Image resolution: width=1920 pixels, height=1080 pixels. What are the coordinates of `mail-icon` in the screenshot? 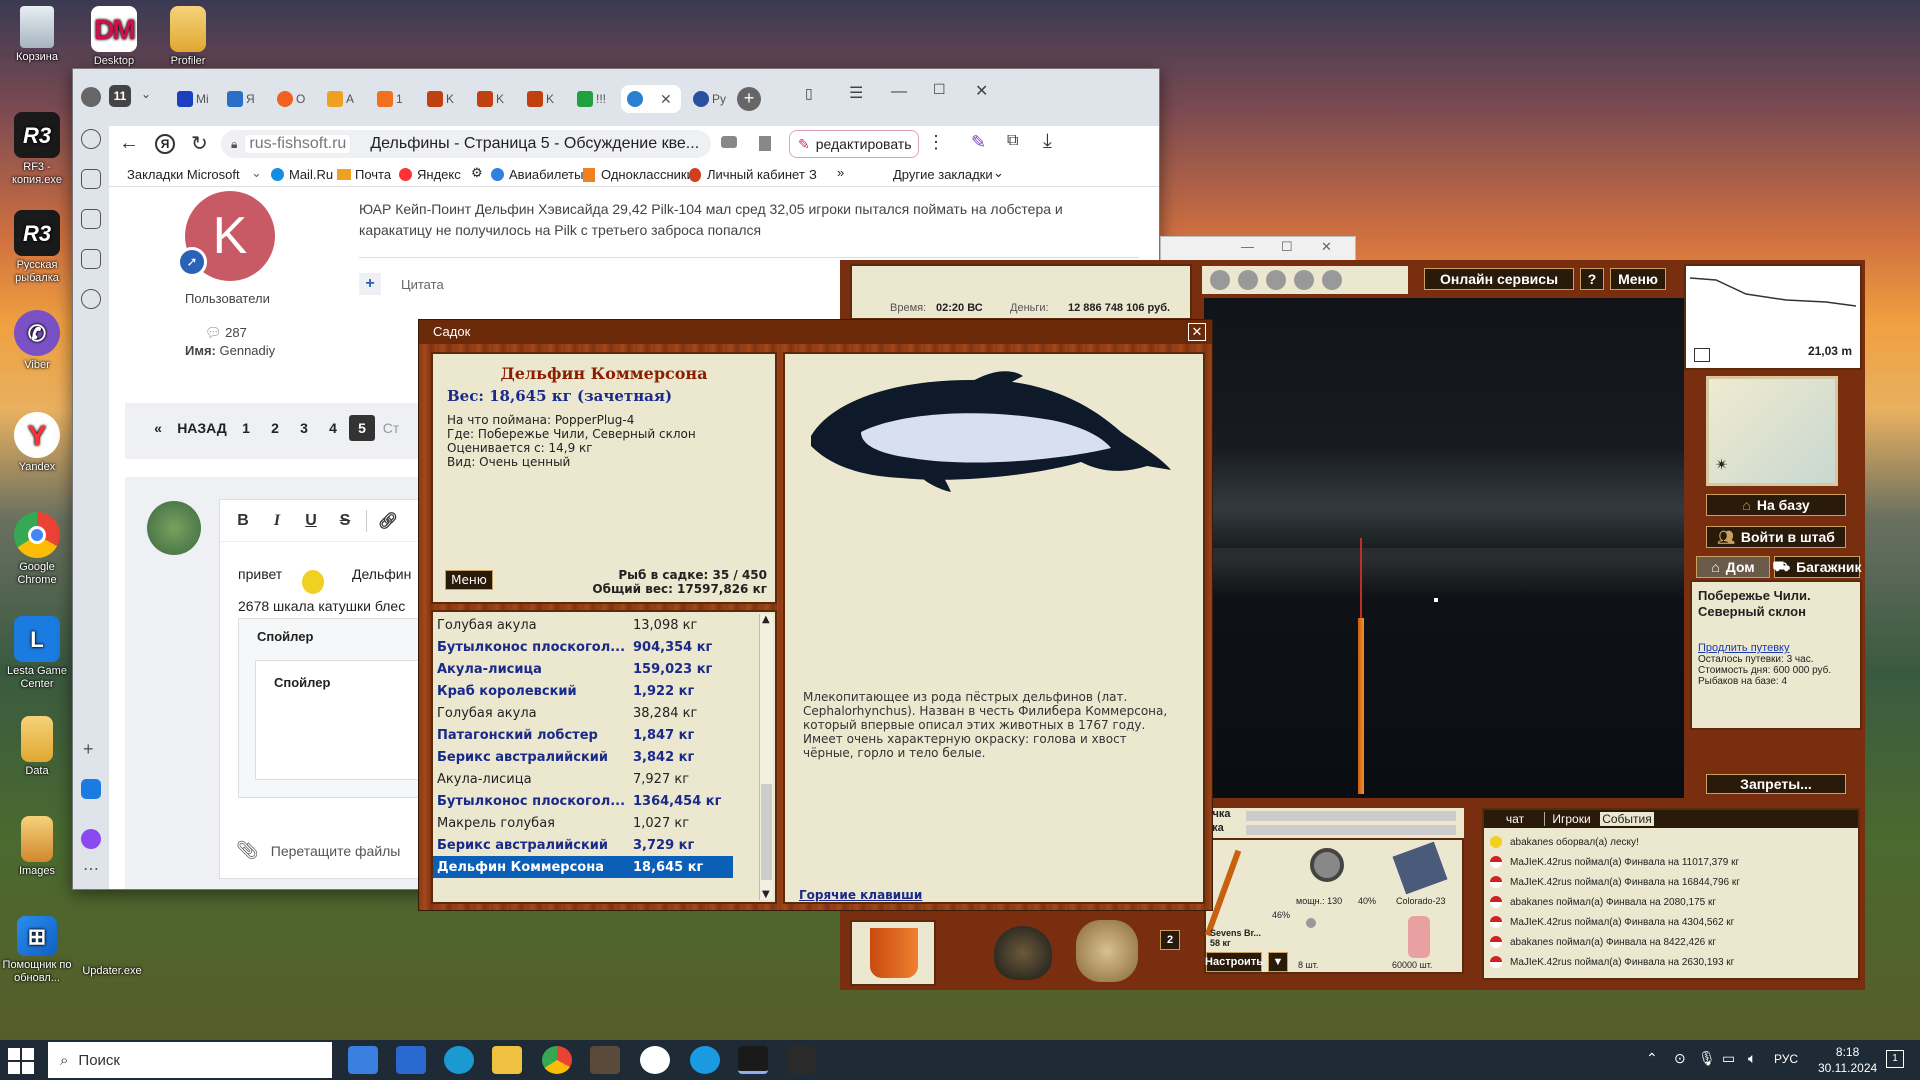 It's located at (411, 1060).